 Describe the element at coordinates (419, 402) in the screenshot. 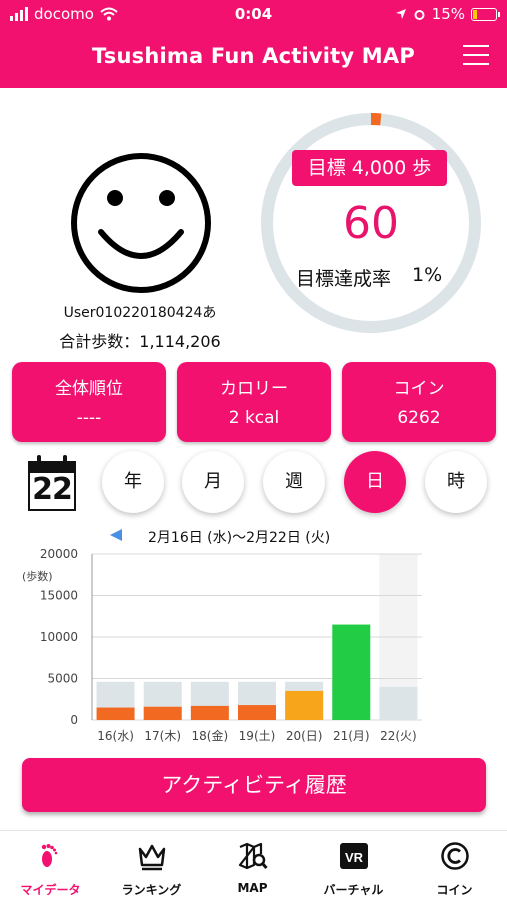

I see `stat-card-coins: コイン 6262` at that location.